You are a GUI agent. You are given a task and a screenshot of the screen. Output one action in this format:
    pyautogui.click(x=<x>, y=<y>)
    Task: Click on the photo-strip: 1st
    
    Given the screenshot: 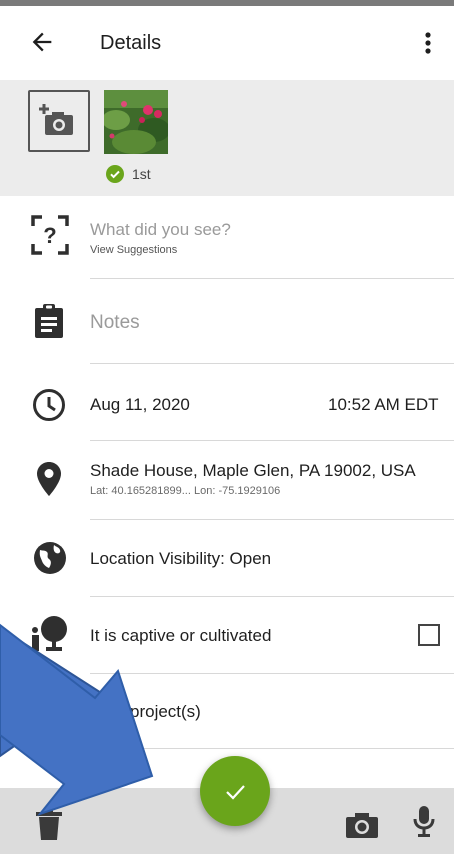 What is the action you would take?
    pyautogui.click(x=227, y=138)
    